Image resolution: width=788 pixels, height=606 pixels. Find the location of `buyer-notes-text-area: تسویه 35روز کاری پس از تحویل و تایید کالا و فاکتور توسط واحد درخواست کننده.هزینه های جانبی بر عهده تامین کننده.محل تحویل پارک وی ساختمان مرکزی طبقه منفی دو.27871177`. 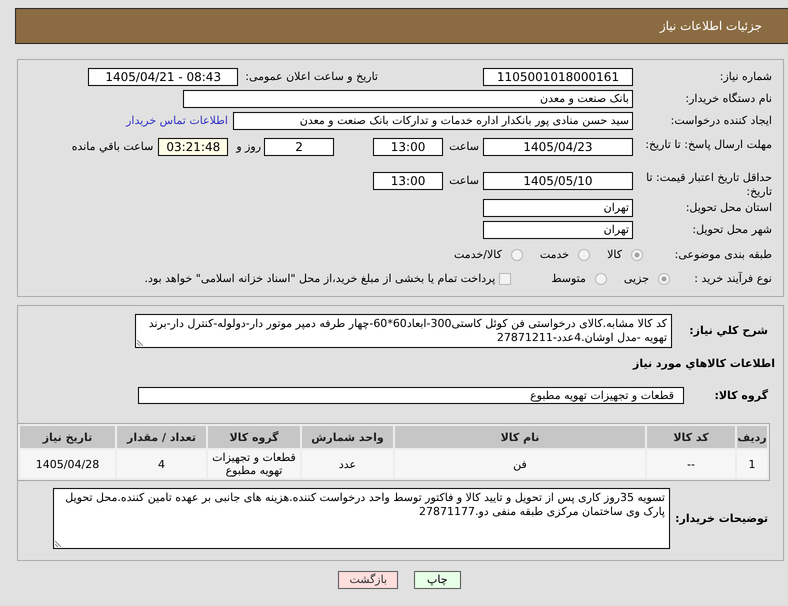

buyer-notes-text-area: تسویه 35روز کاری پس از تحویل و تایید کالا و فاکتور توسط واحد درخواست کننده.هزینه های جانبی بر عهده تامین کننده.محل تحویل پارک وی ساختمان مرکزی طبقه منفی دو.27871177 is located at coordinates (361, 518).